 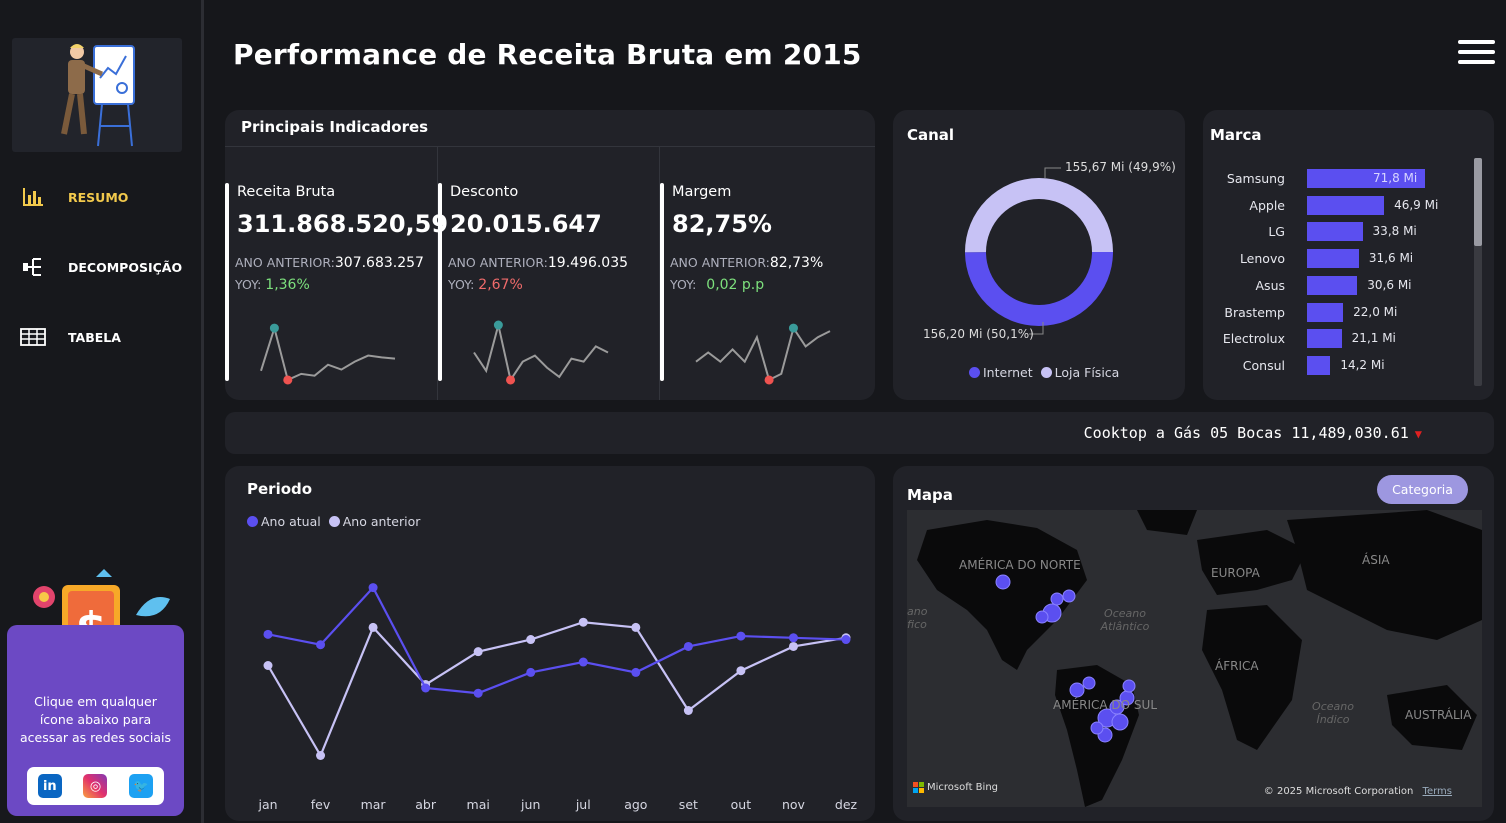 What do you see at coordinates (97, 95) in the screenshot?
I see `presenter-illustration` at bounding box center [97, 95].